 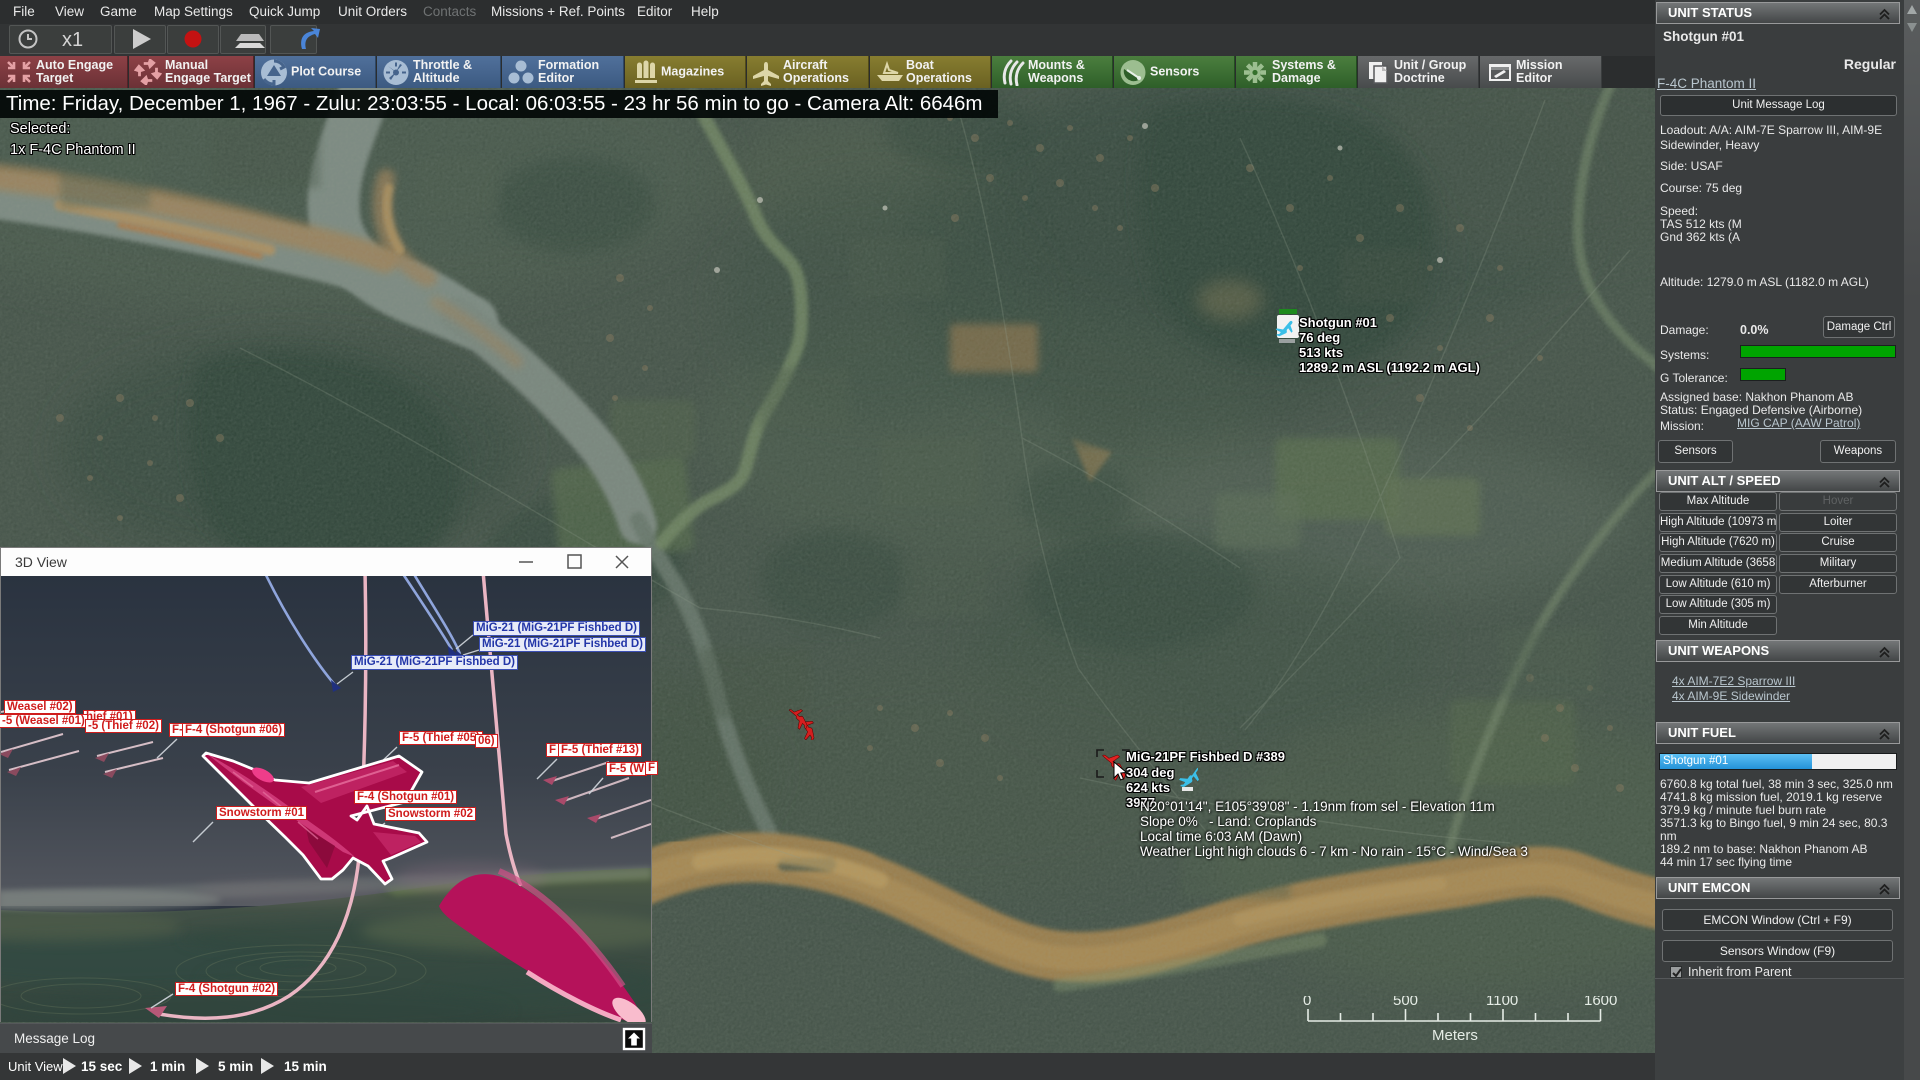 What do you see at coordinates (72, 40) in the screenshot?
I see `svg-text: x1` at bounding box center [72, 40].